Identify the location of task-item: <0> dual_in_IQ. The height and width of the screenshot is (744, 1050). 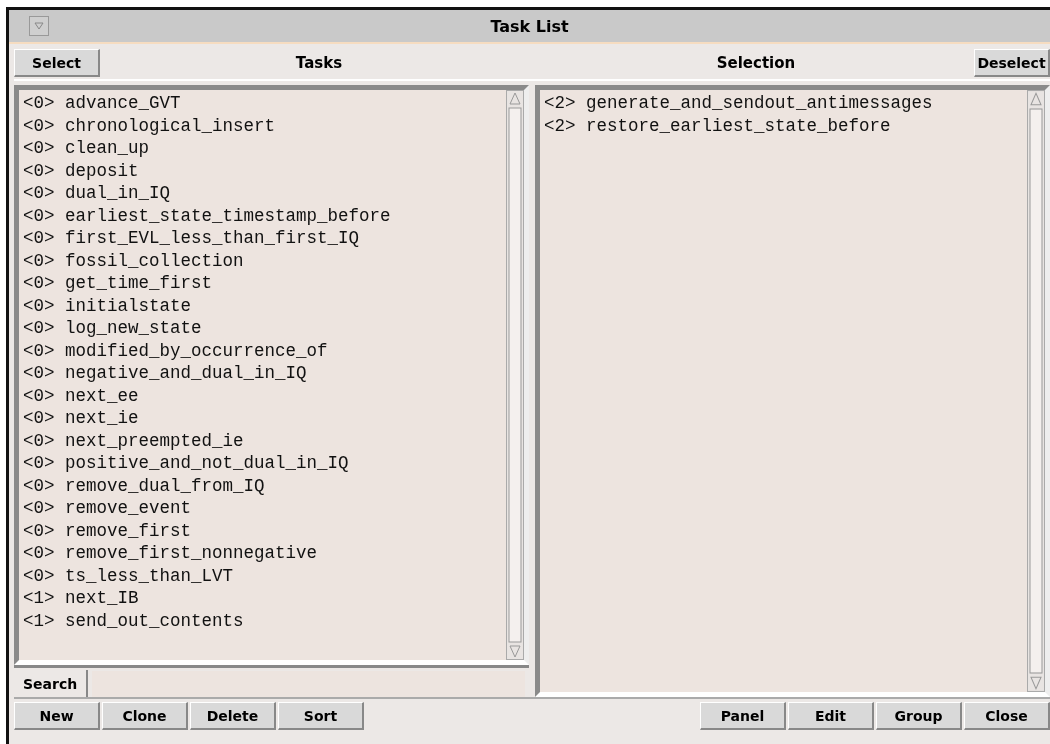
(264, 193).